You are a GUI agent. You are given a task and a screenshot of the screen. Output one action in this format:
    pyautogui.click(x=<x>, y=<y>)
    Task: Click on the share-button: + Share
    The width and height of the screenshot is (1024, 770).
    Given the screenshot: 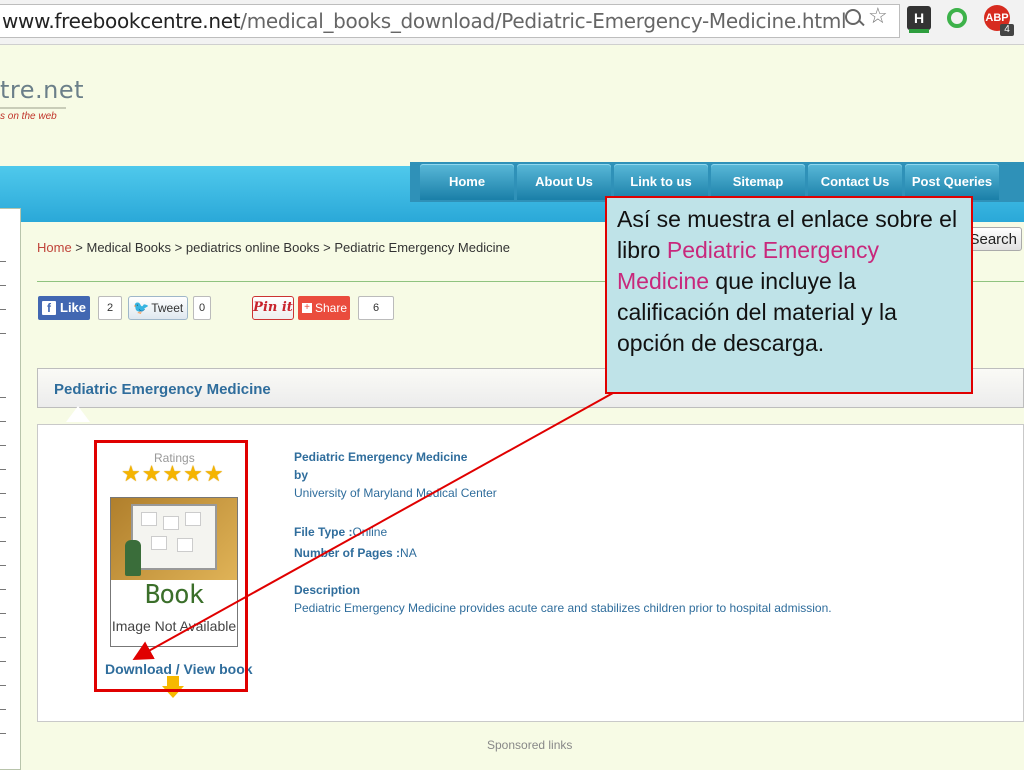 What is the action you would take?
    pyautogui.click(x=324, y=308)
    